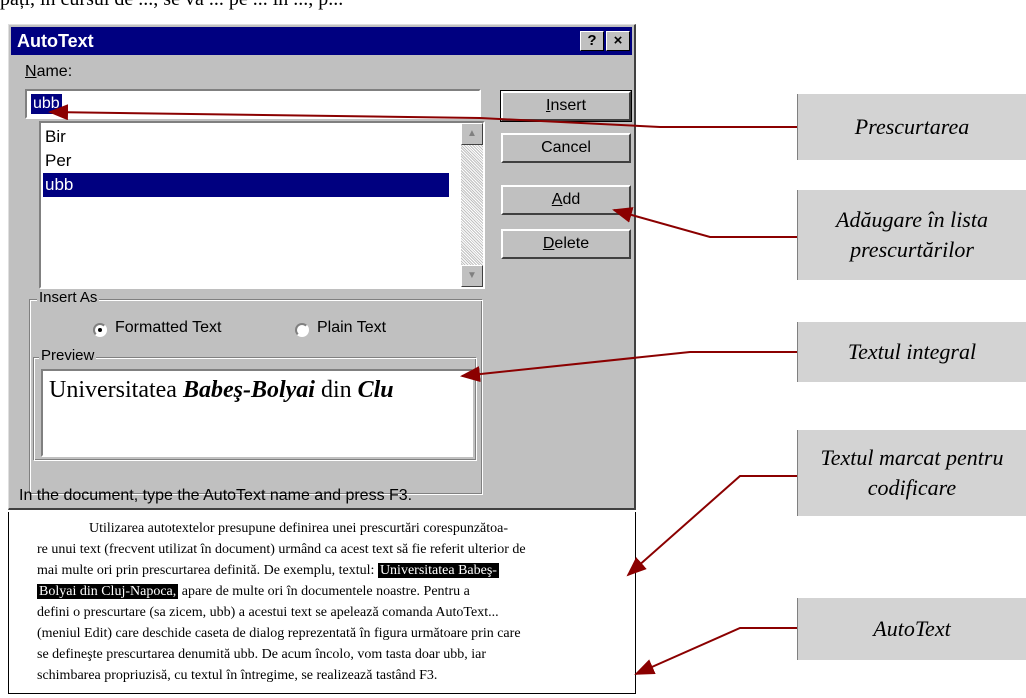 This screenshot has height=698, width=1026. What do you see at coordinates (168, 328) in the screenshot?
I see `formatted-text-label: Formatted Text` at bounding box center [168, 328].